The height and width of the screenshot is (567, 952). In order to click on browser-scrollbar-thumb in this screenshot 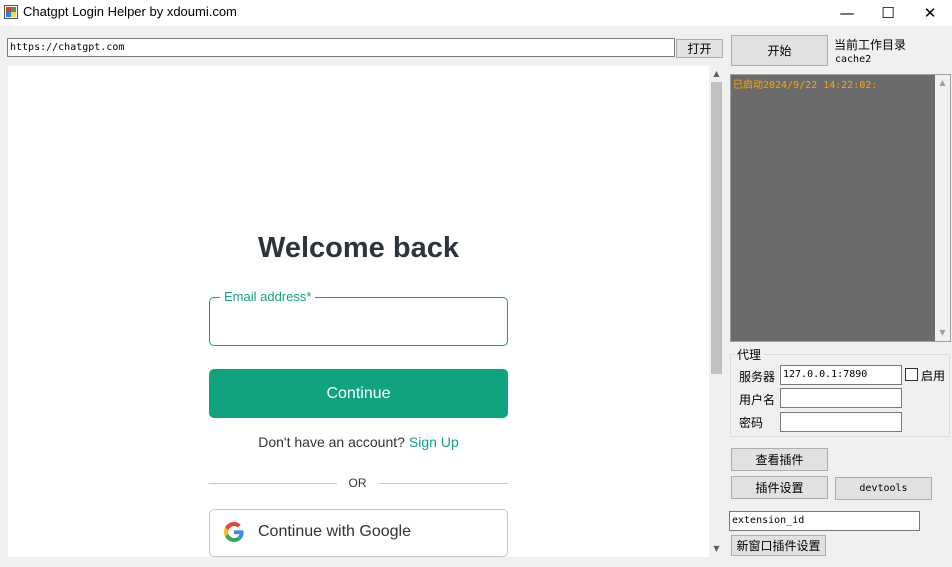, I will do `click(716, 228)`.